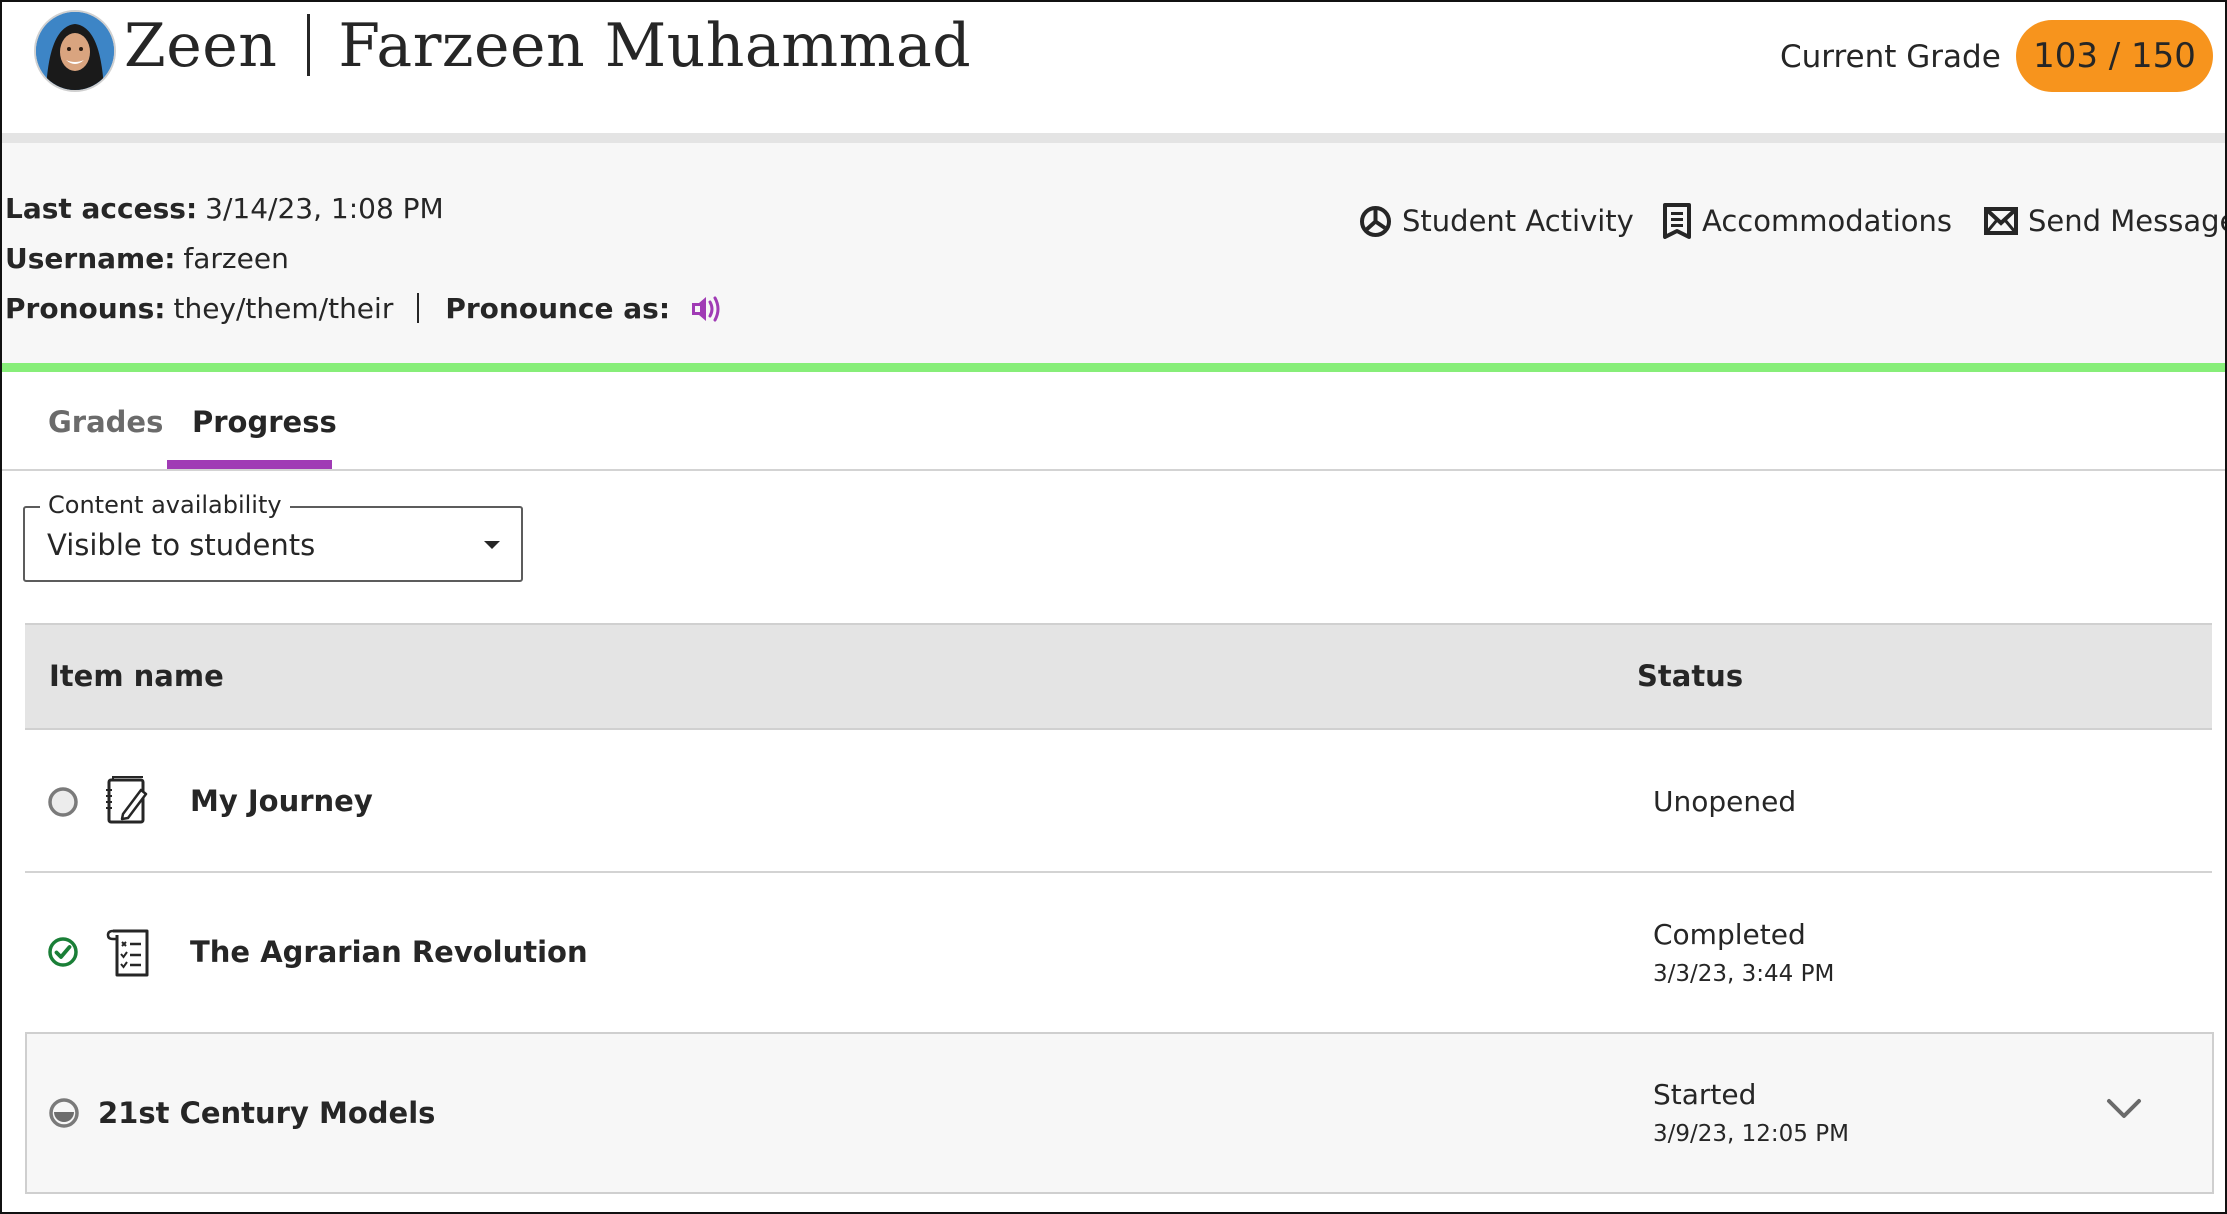  Describe the element at coordinates (101, 208) in the screenshot. I see `last-access-label: Last access:` at that location.